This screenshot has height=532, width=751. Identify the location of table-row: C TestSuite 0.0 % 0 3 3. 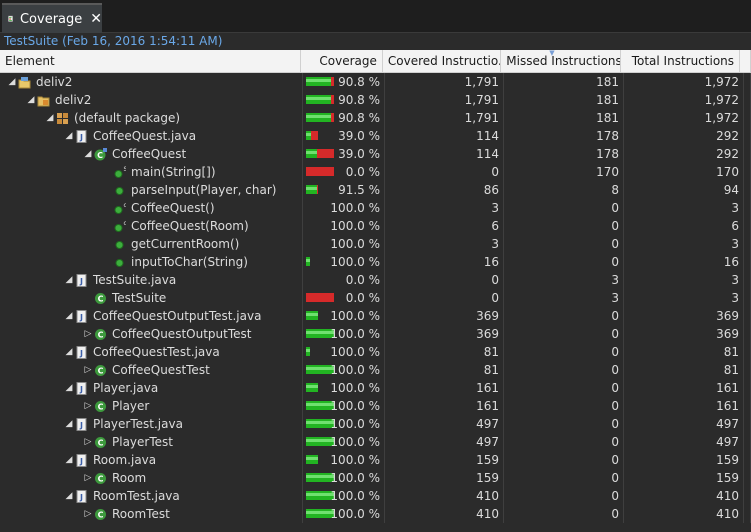
(375, 298).